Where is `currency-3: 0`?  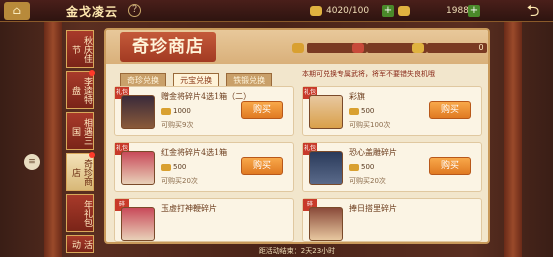 currency-3: 0 is located at coordinates (449, 48).